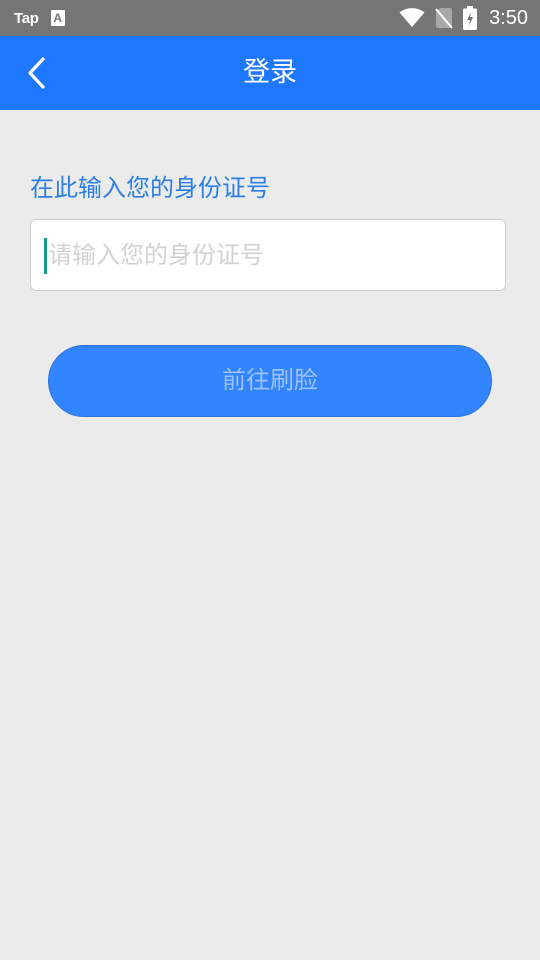  Describe the element at coordinates (270, 381) in the screenshot. I see `go-face-scan-button: 前往刷脸` at that location.